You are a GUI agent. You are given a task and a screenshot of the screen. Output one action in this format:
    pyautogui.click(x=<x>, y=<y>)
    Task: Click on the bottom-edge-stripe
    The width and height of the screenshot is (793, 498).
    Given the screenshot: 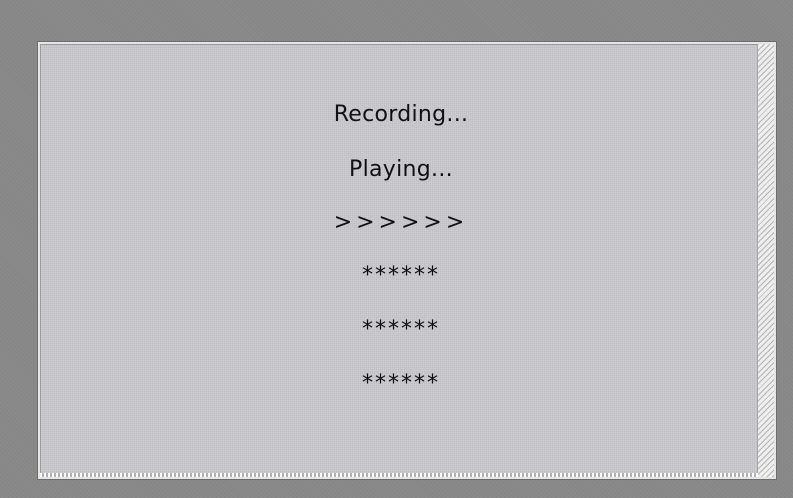 What is the action you would take?
    pyautogui.click(x=399, y=475)
    